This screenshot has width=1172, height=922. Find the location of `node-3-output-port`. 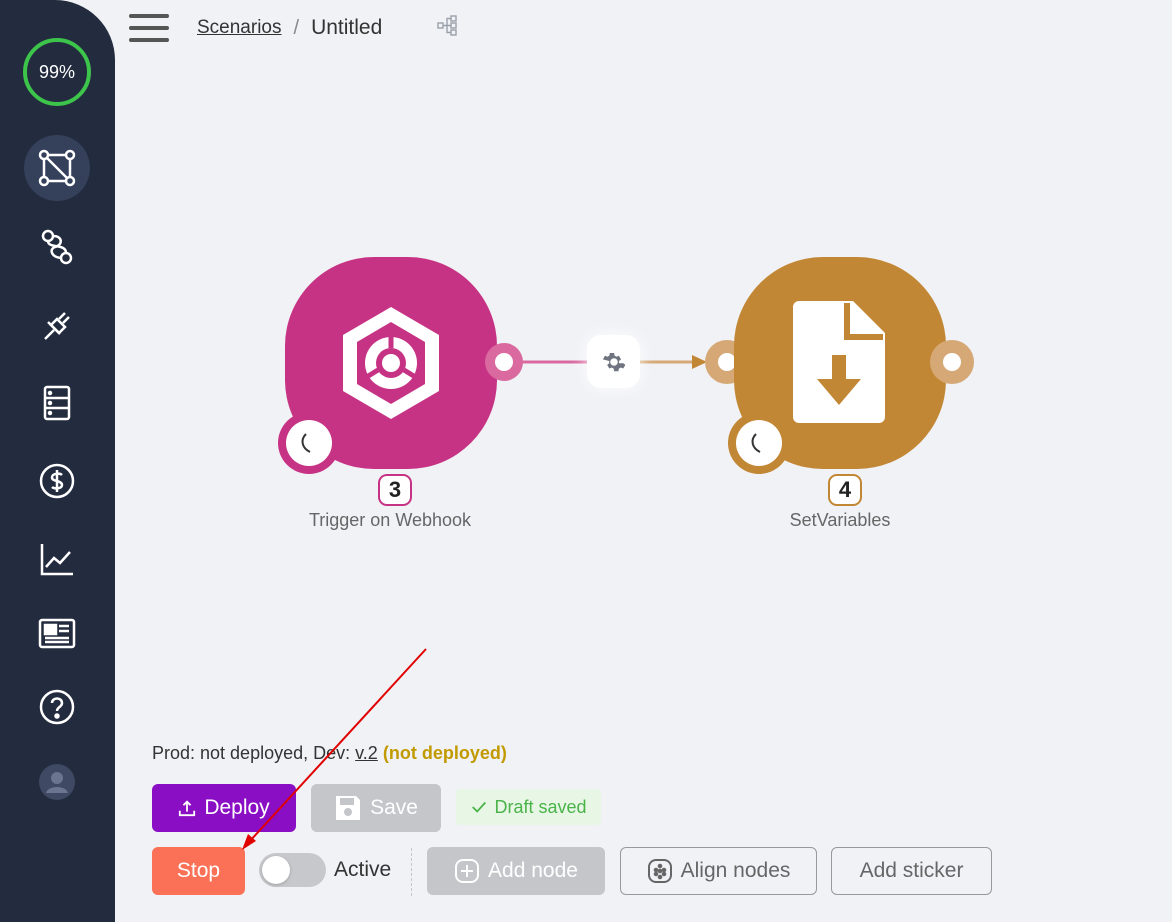

node-3-output-port is located at coordinates (504, 362).